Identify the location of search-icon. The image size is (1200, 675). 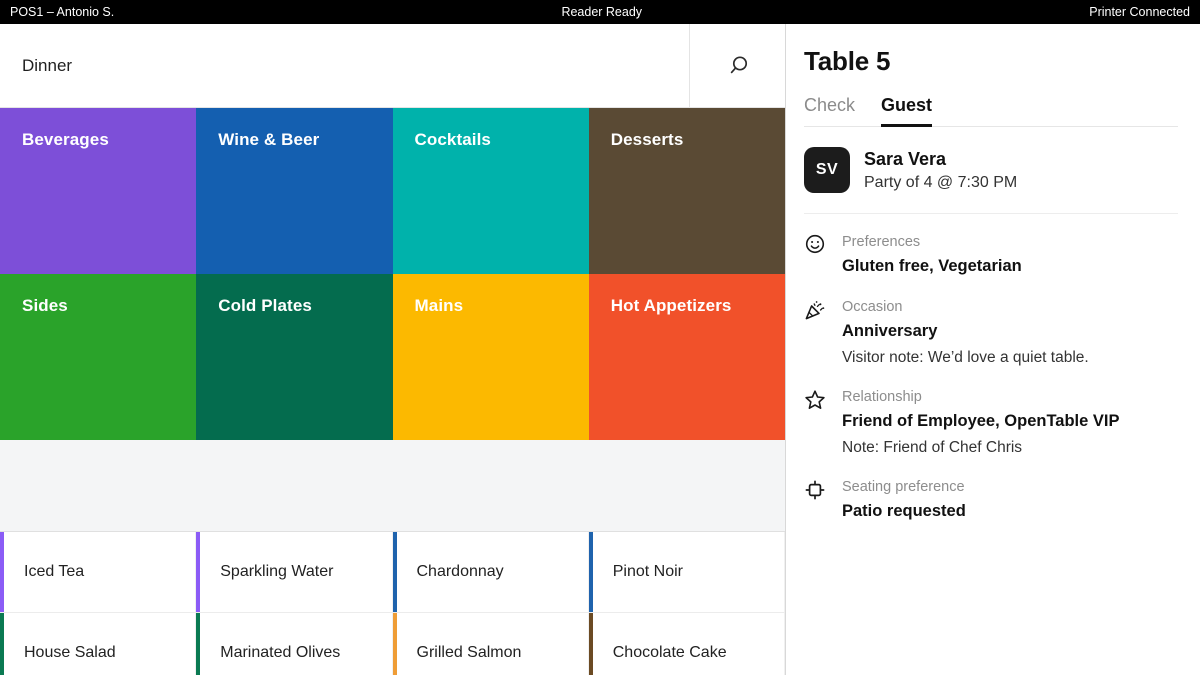
(738, 66).